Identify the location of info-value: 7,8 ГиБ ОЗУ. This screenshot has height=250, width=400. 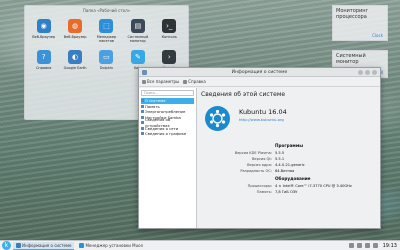
(286, 192).